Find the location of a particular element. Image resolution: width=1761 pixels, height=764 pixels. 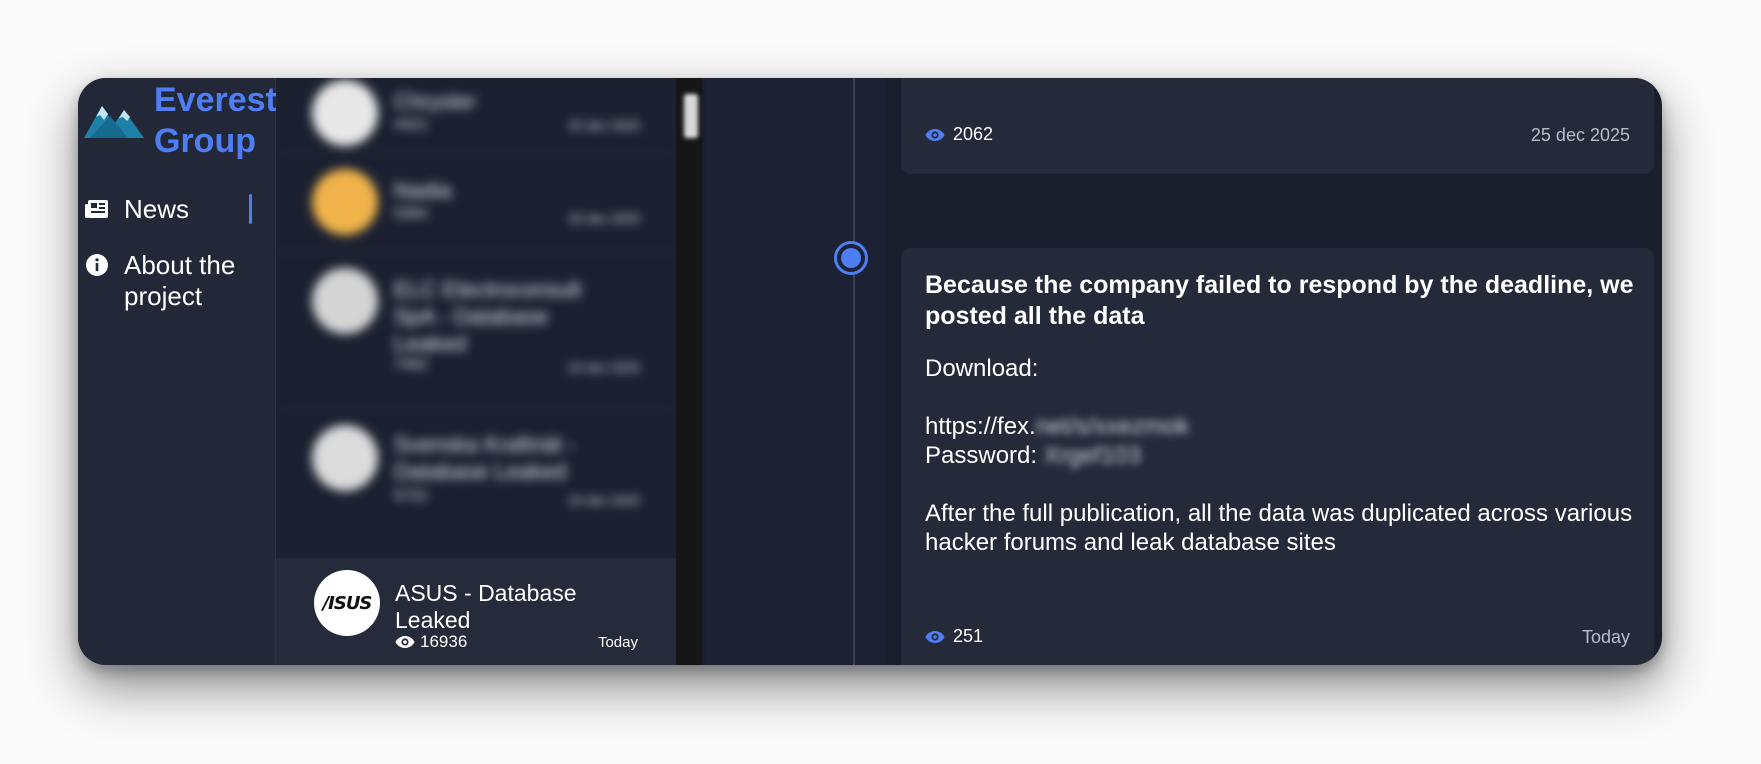

list-scrollbar is located at coordinates (689, 371).